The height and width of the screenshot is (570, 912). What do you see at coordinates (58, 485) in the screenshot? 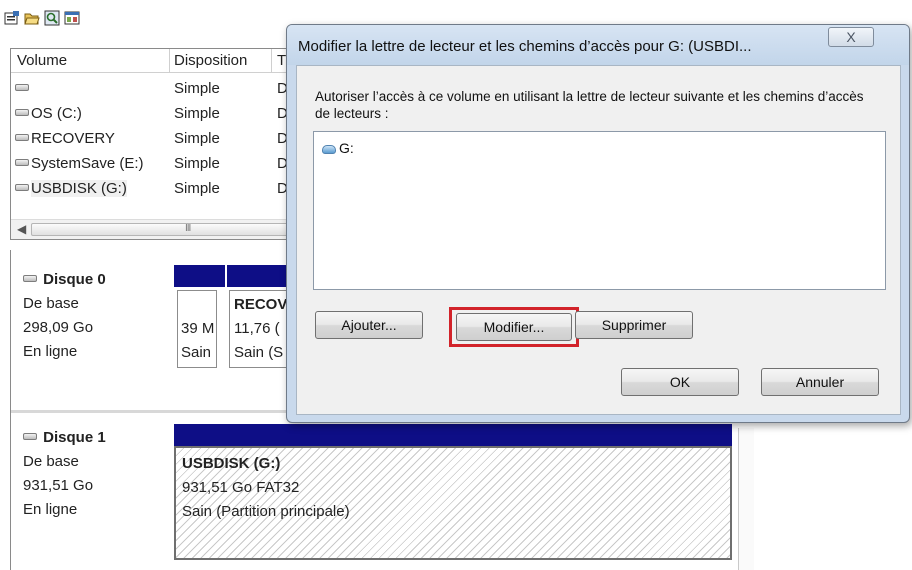
I see `disk-size: 931,51 Go` at bounding box center [58, 485].